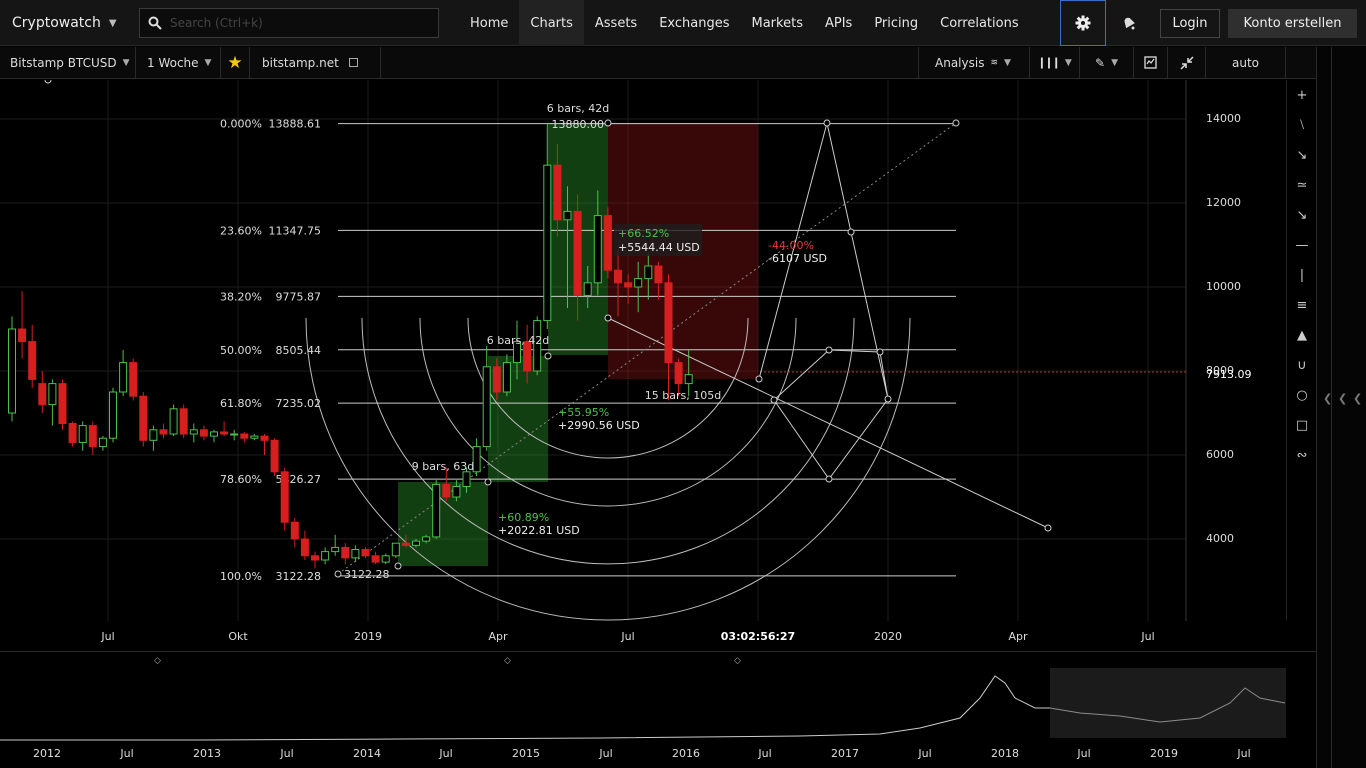 The height and width of the screenshot is (768, 1366). I want to click on fib-level-price: 11347.75, so click(295, 230).